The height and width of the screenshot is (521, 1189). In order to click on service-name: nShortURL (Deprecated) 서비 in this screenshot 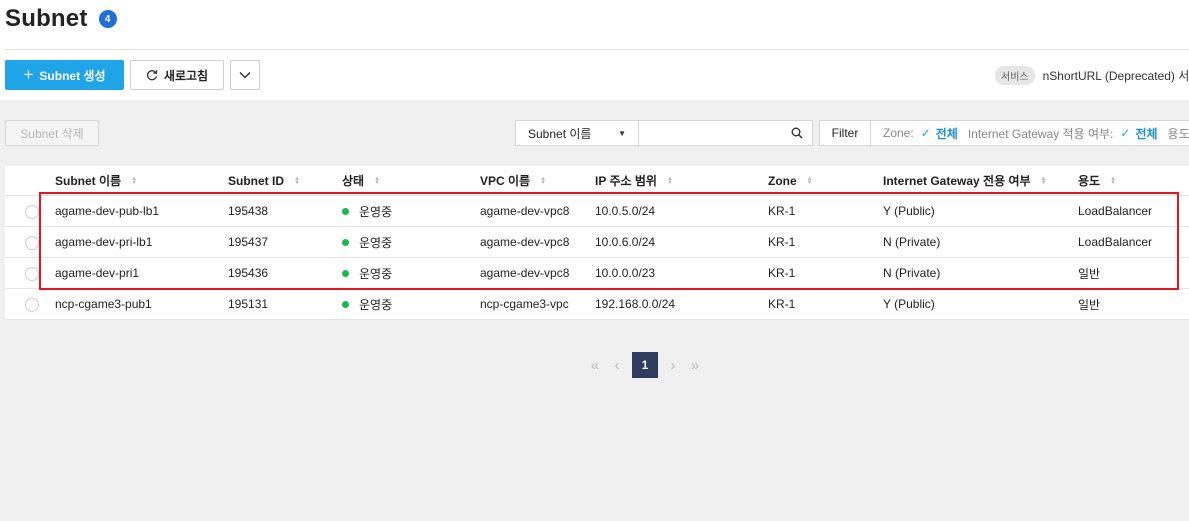, I will do `click(1116, 75)`.